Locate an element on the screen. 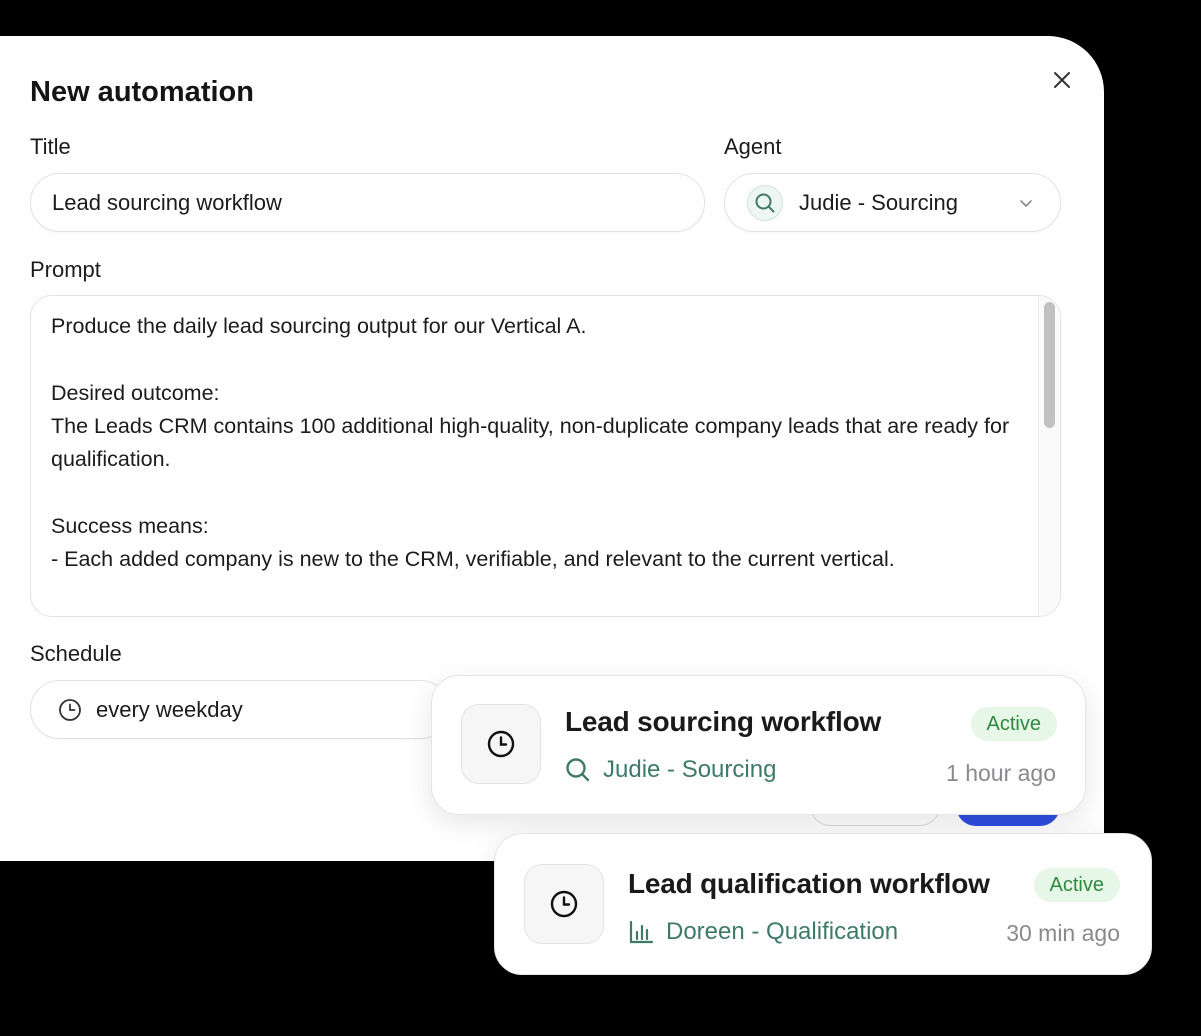 Image resolution: width=1201 pixels, height=1036 pixels. agent-label: Agent is located at coordinates (753, 146).